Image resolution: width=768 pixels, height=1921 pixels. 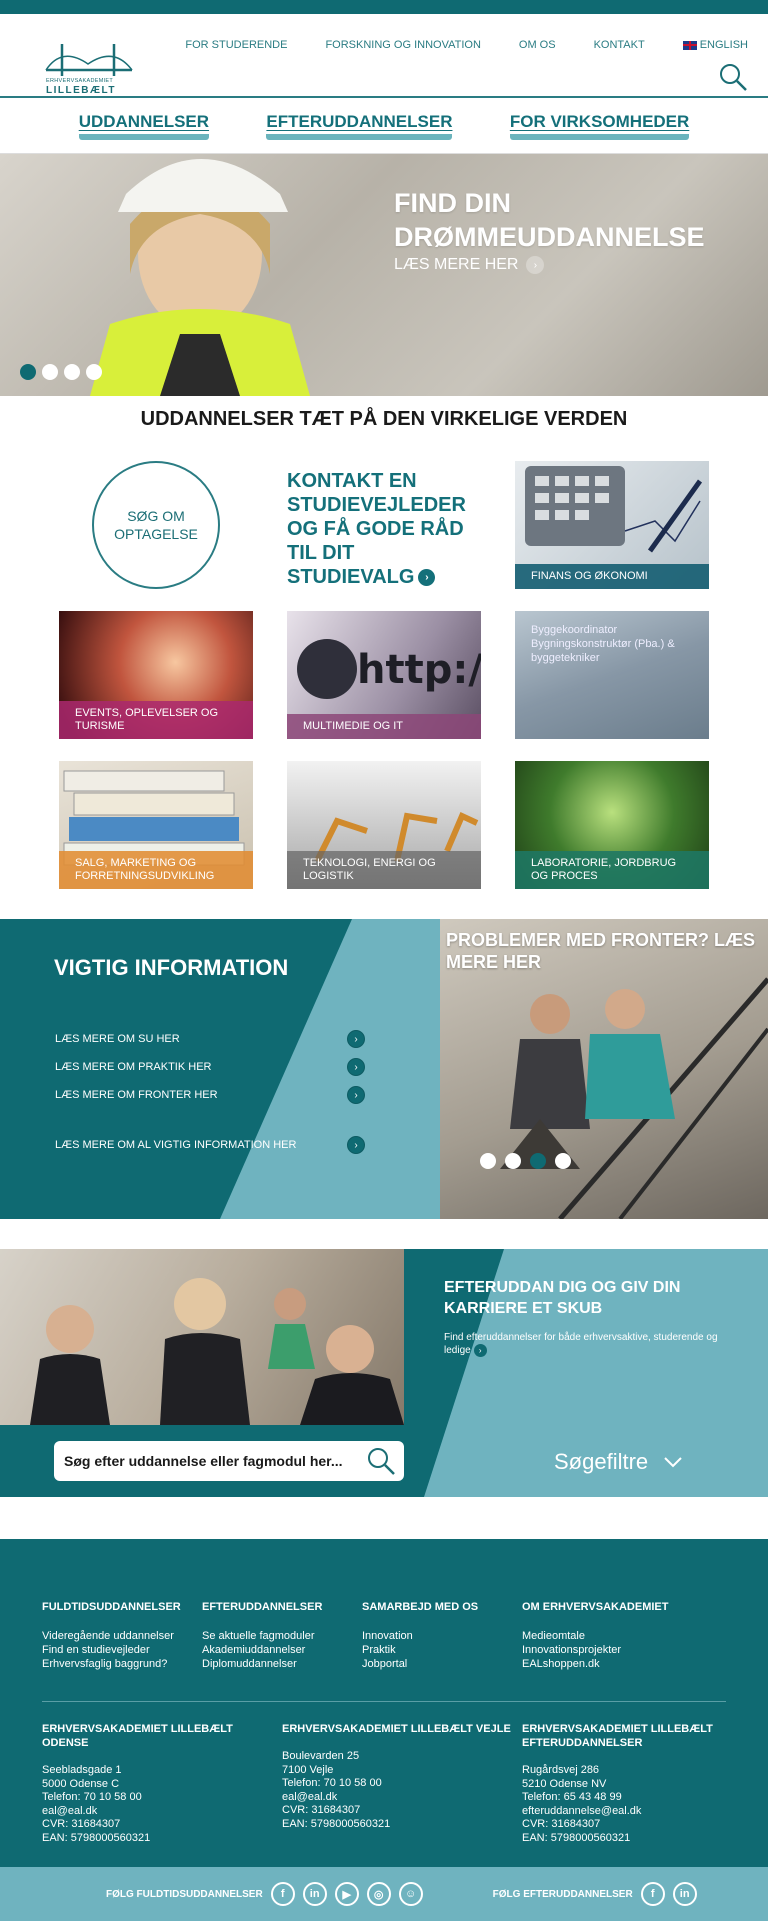 I want to click on tile-label: FINANS OG ØKONOMI, so click(x=612, y=576).